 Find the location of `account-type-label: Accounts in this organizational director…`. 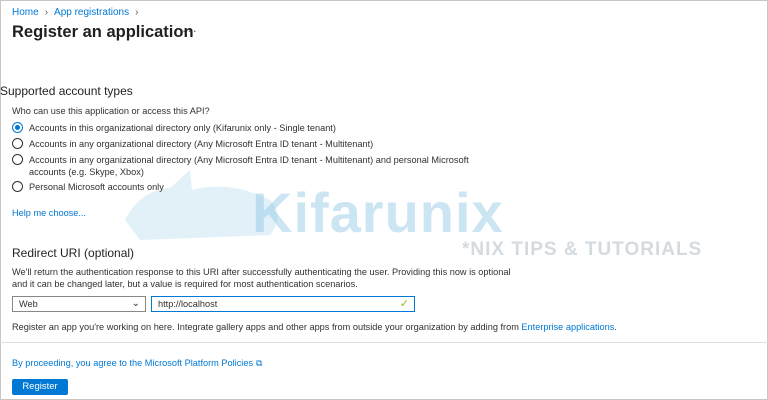

account-type-label: Accounts in this organizational director… is located at coordinates (182, 128).